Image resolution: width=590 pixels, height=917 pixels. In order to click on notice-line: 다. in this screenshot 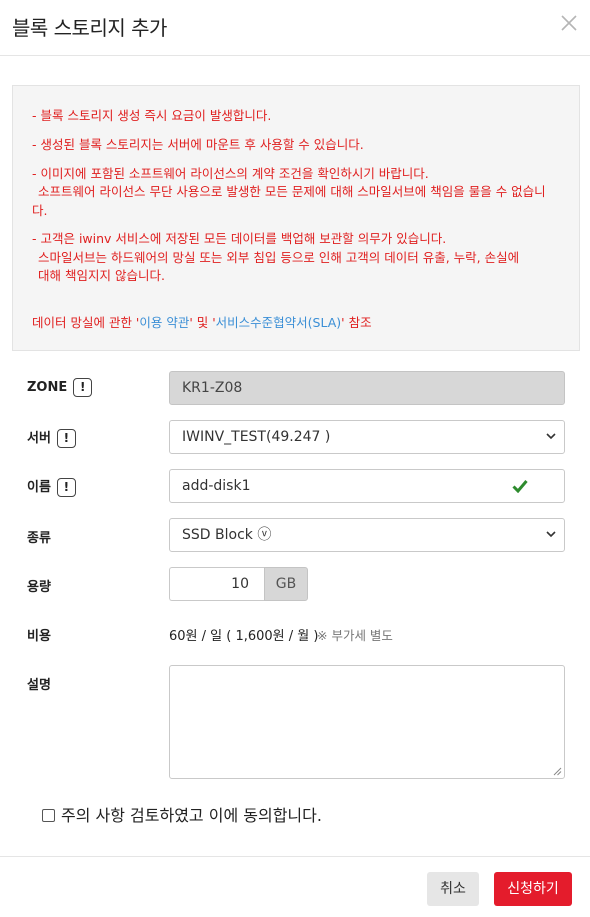, I will do `click(40, 210)`.